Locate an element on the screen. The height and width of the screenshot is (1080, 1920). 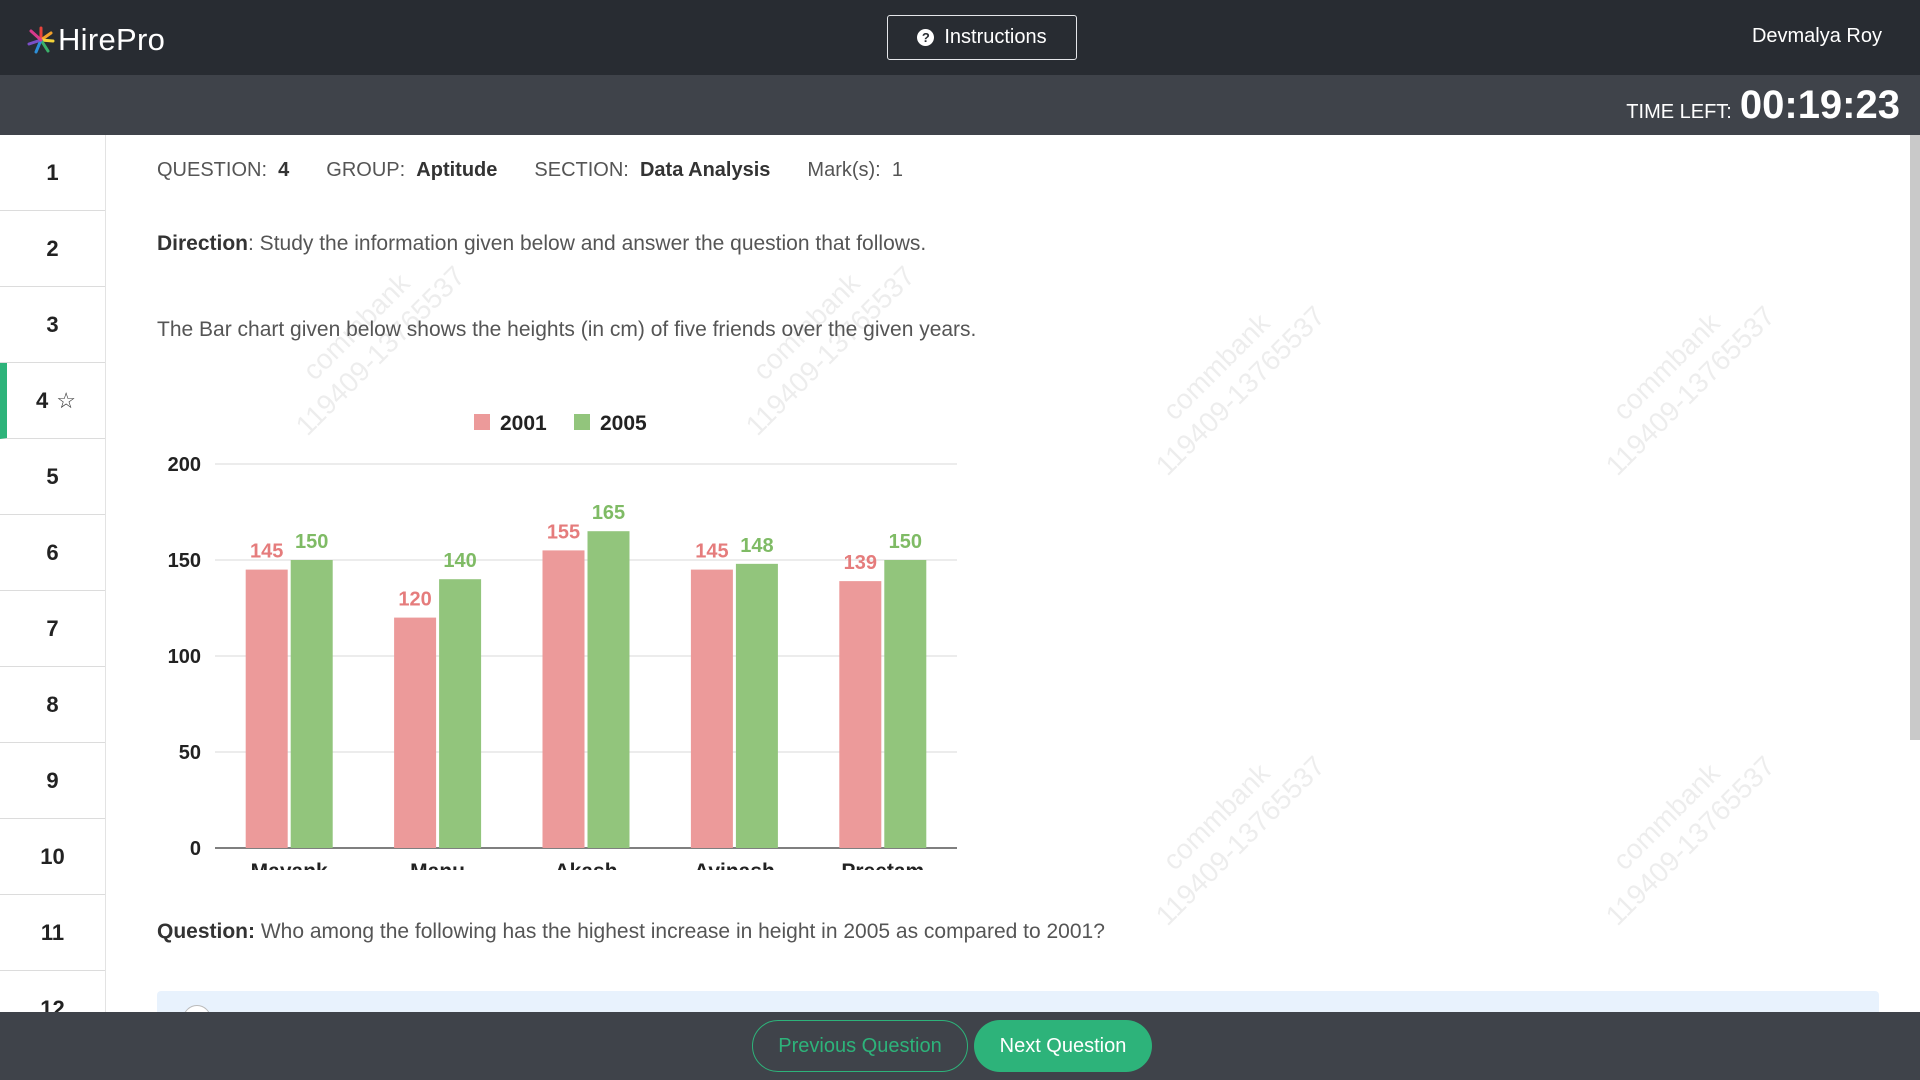
instructions-button: ? Instructions is located at coordinates (982, 37).